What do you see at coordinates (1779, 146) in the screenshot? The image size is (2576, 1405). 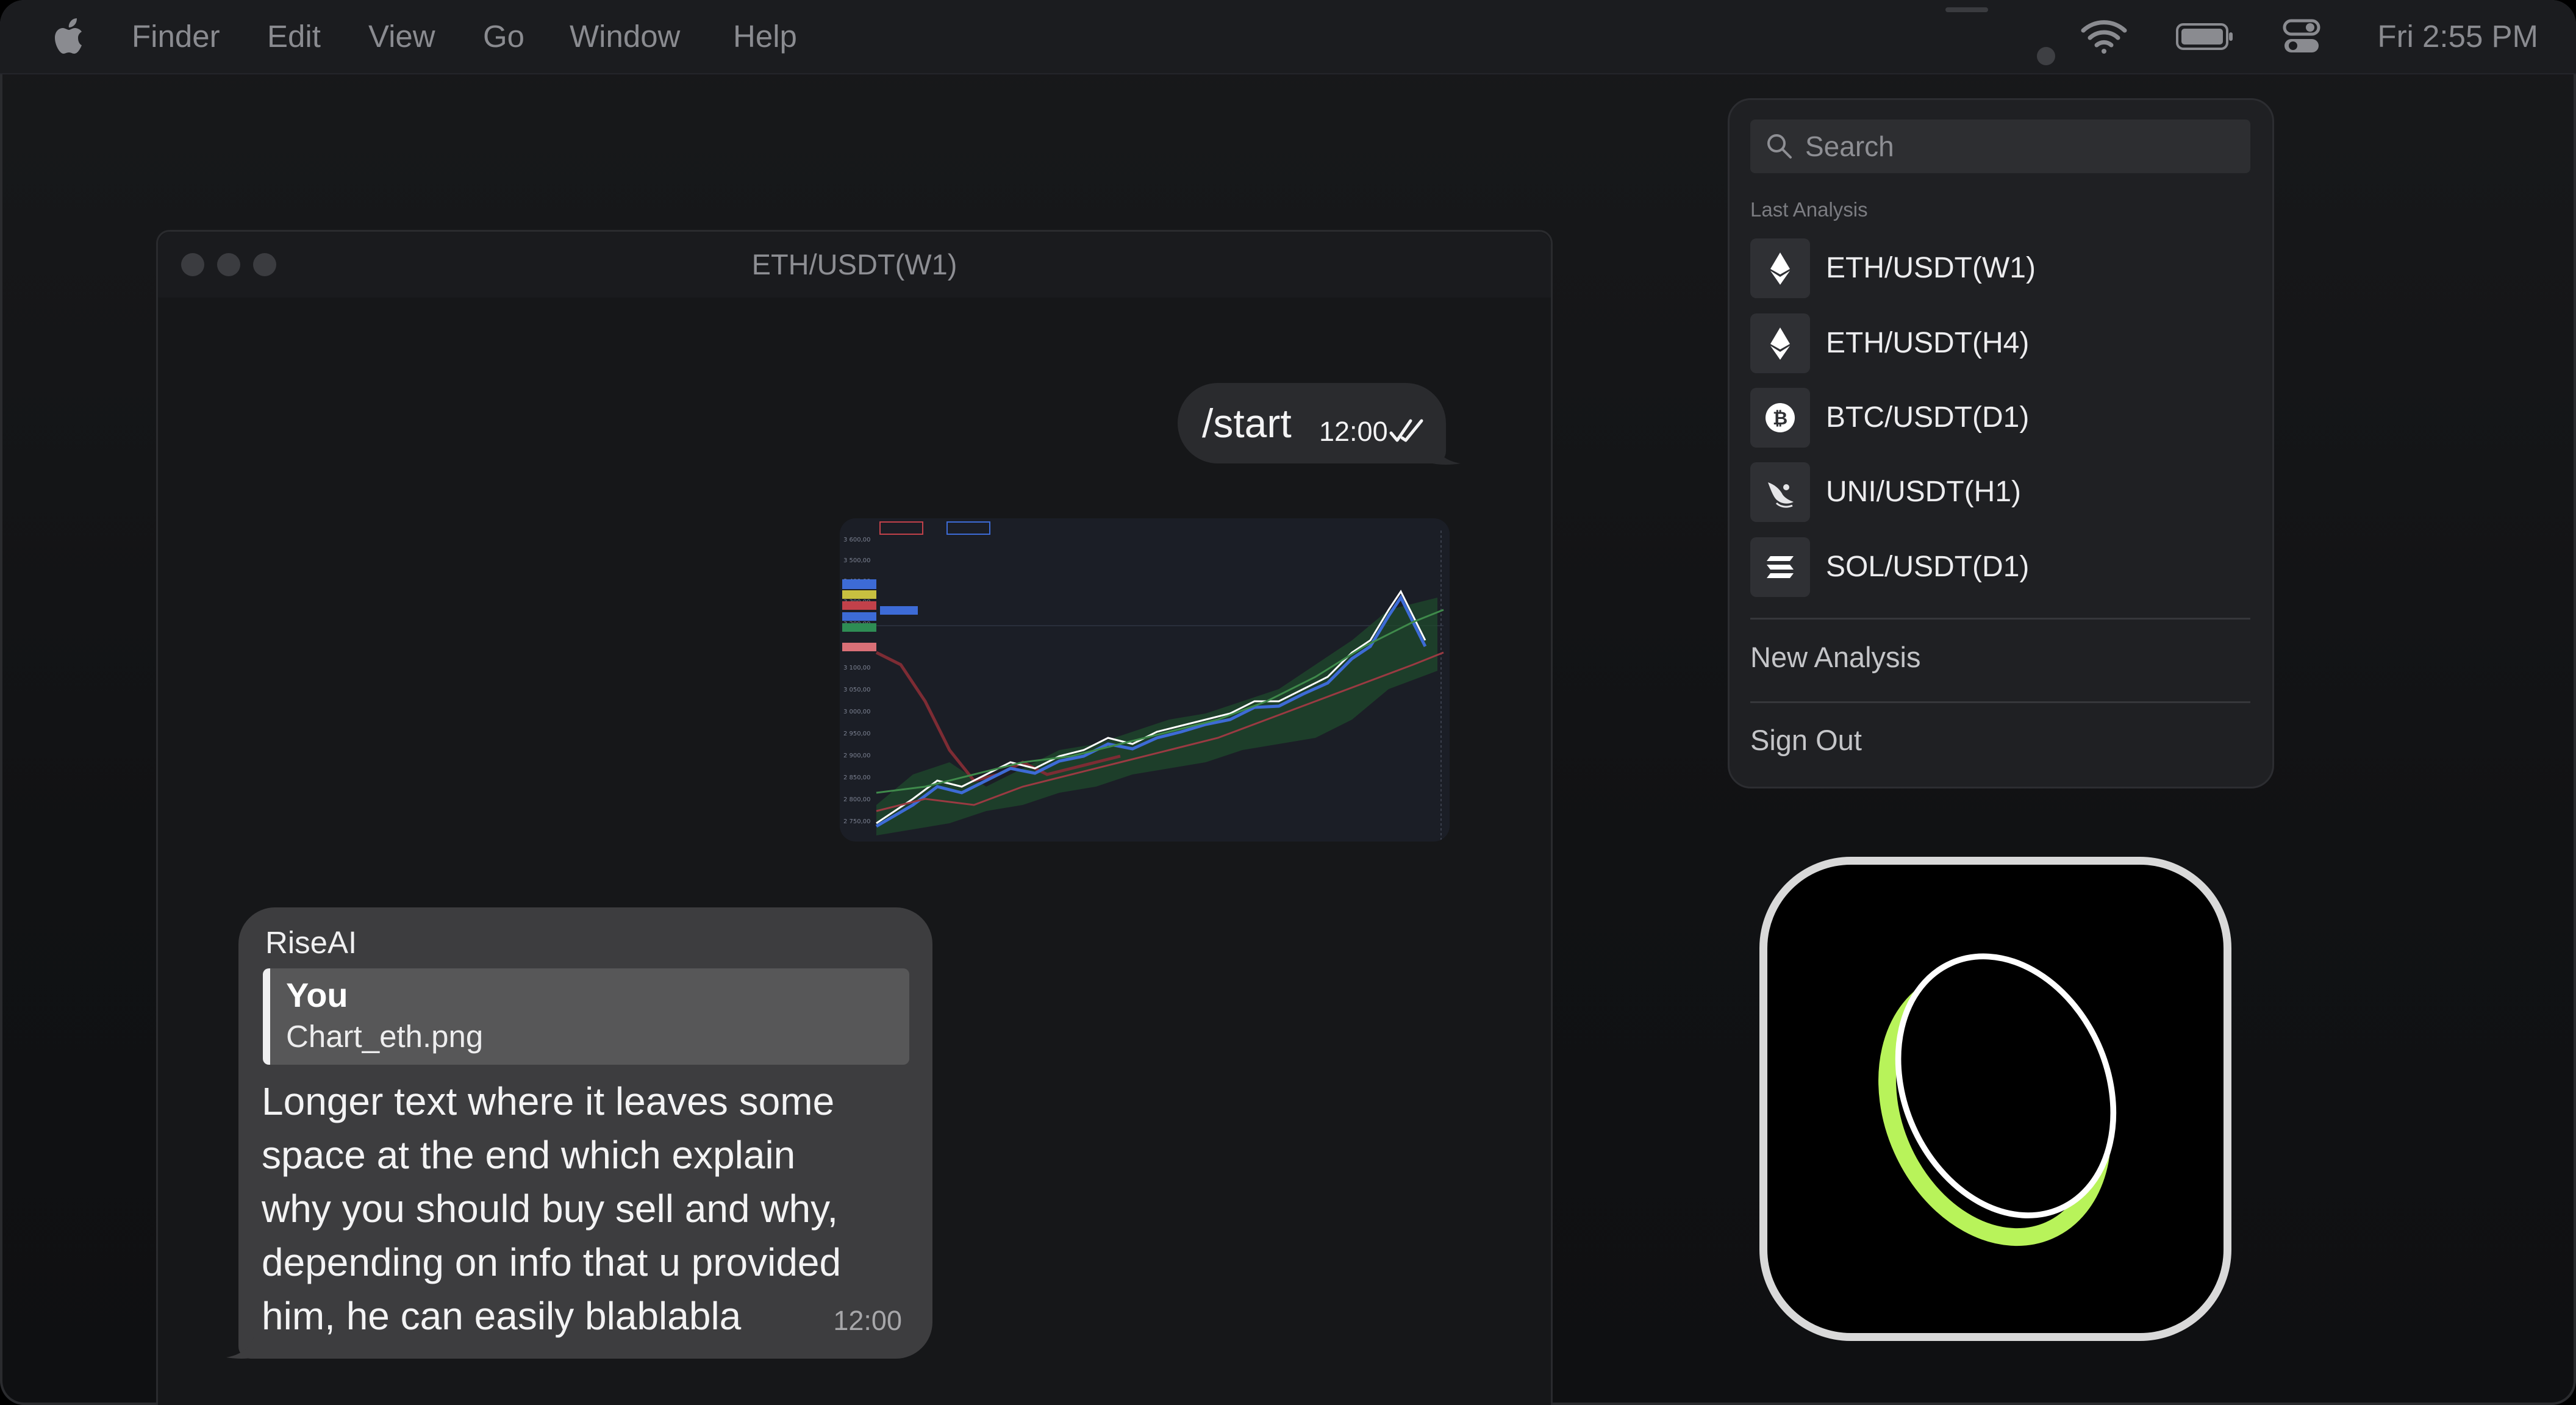 I see `search-icon` at bounding box center [1779, 146].